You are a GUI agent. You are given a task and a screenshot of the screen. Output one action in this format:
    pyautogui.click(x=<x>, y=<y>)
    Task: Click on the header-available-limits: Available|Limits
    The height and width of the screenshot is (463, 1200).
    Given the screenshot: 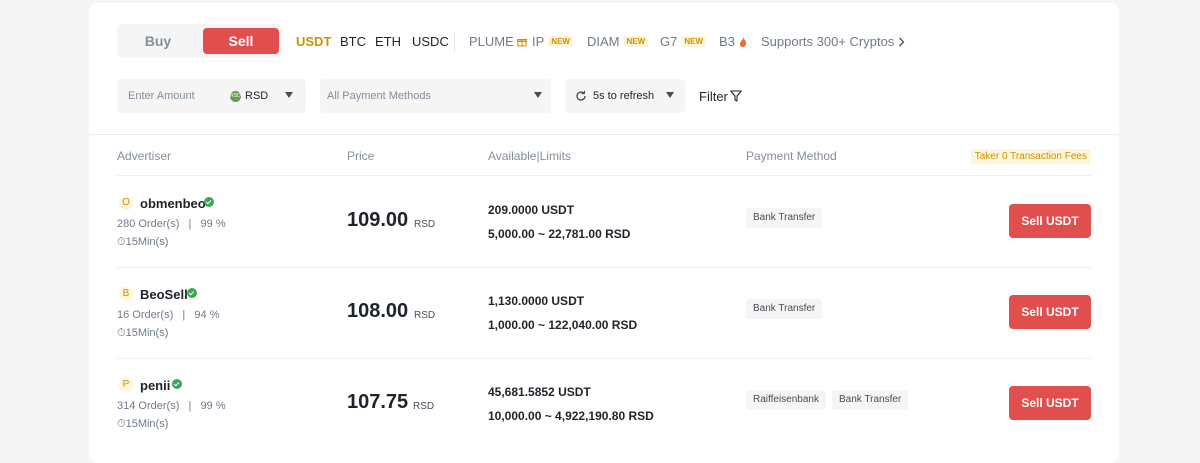 What is the action you would take?
    pyautogui.click(x=529, y=156)
    